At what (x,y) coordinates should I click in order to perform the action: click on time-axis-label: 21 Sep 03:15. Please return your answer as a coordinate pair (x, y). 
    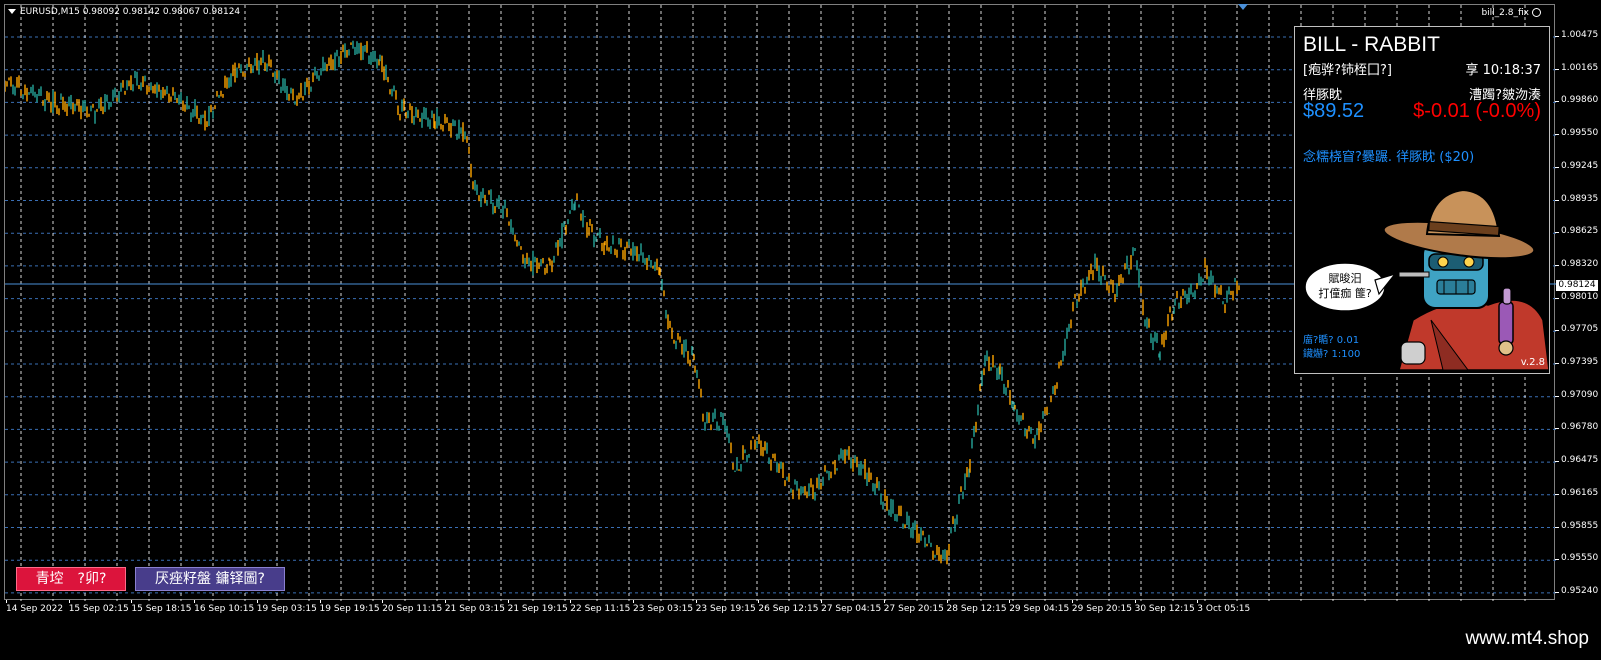
    Looking at the image, I should click on (474, 609).